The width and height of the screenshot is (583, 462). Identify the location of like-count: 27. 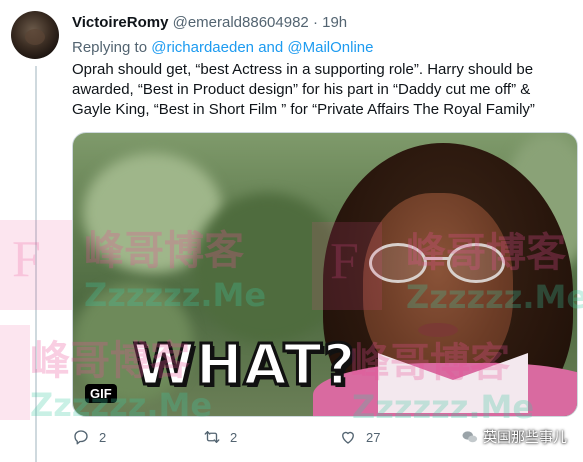
(373, 437).